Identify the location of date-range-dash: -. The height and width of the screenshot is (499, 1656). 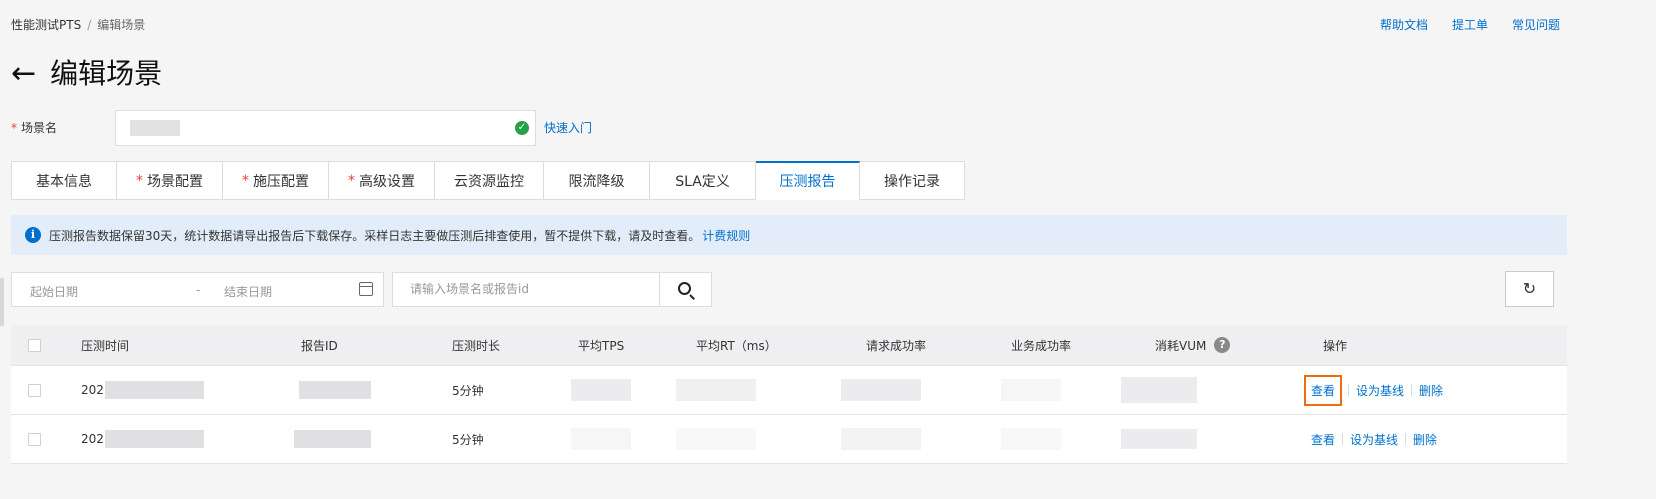
(198, 290).